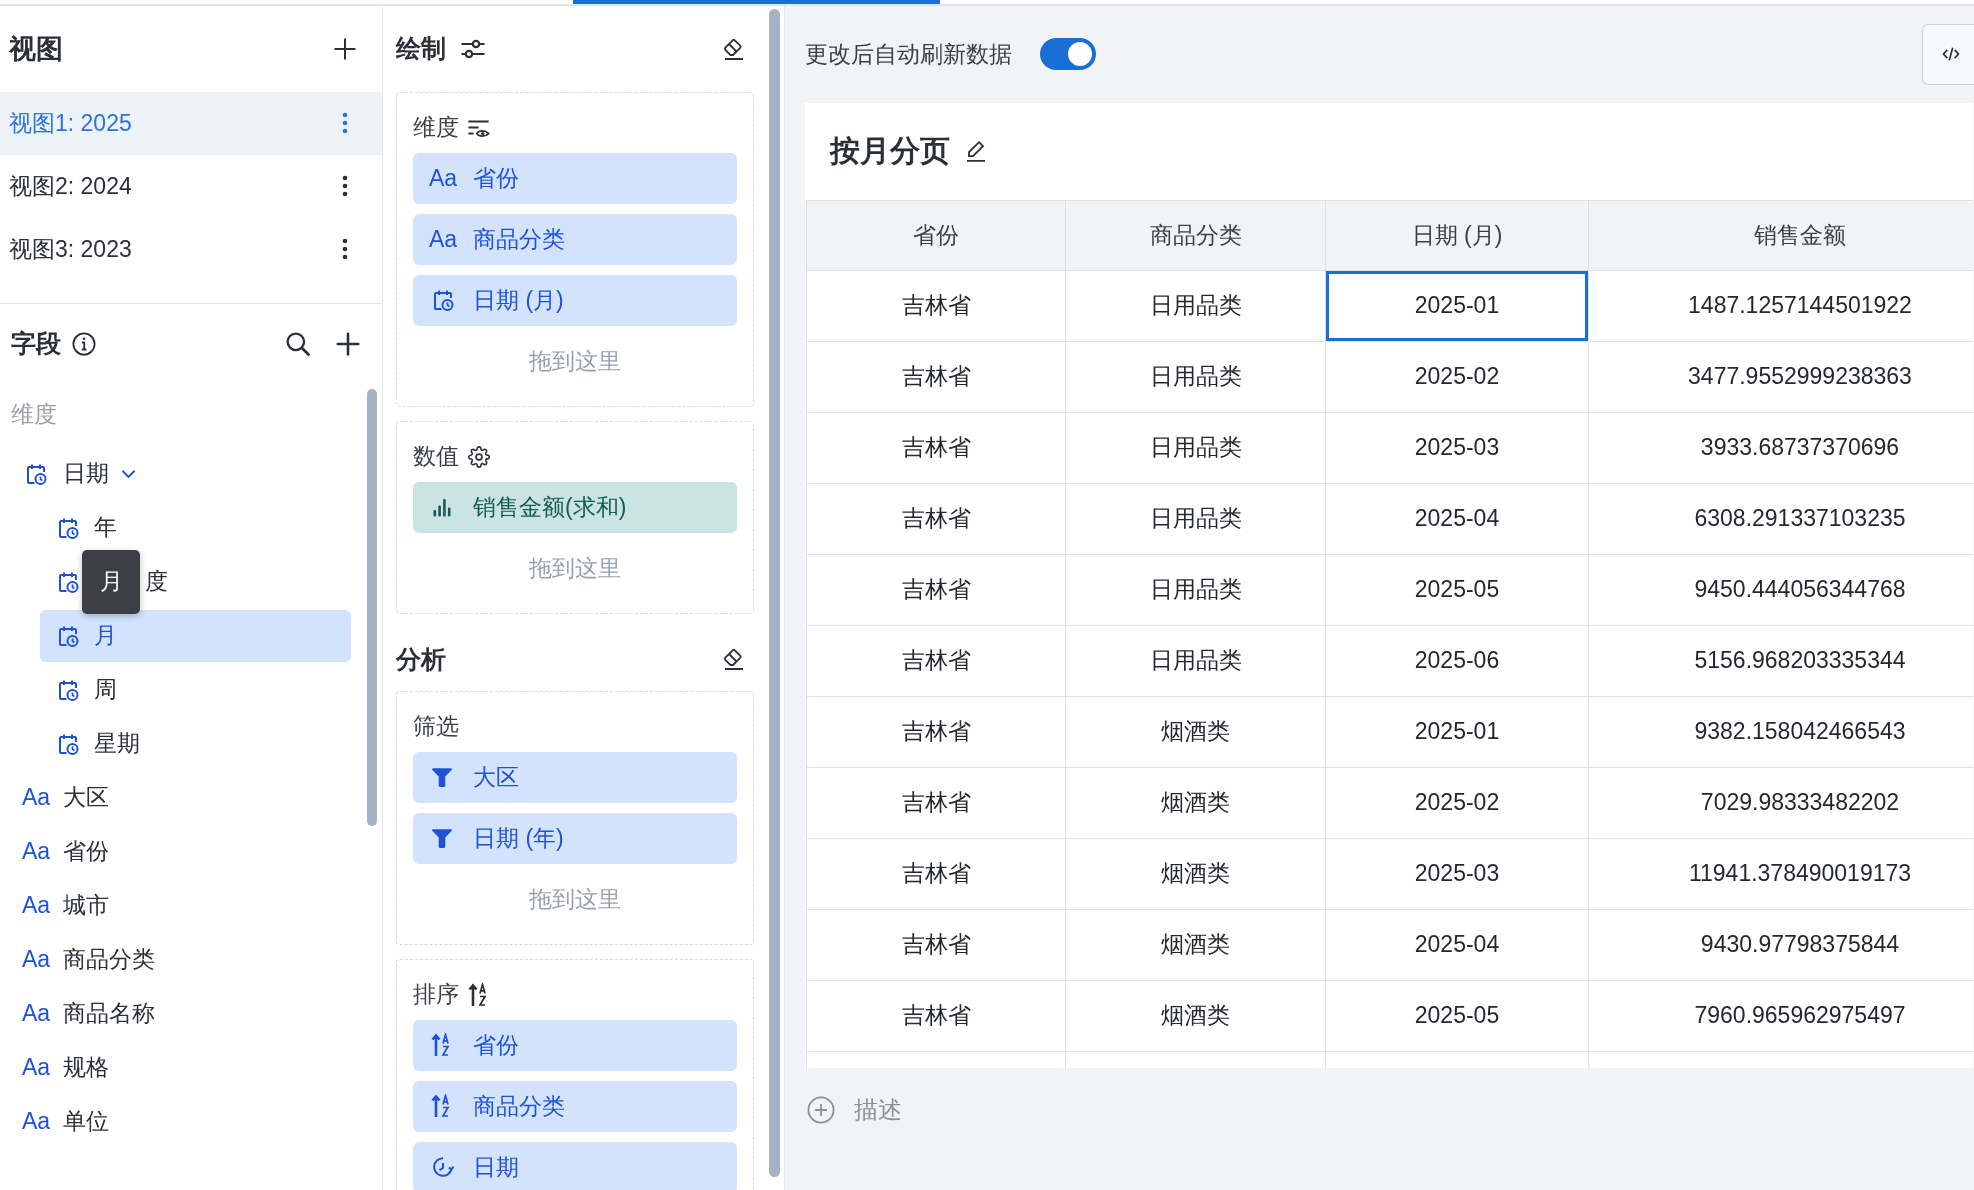 The width and height of the screenshot is (1974, 1190). What do you see at coordinates (575, 507) in the screenshot?
I see `field-chip: 销售金额(求和)` at bounding box center [575, 507].